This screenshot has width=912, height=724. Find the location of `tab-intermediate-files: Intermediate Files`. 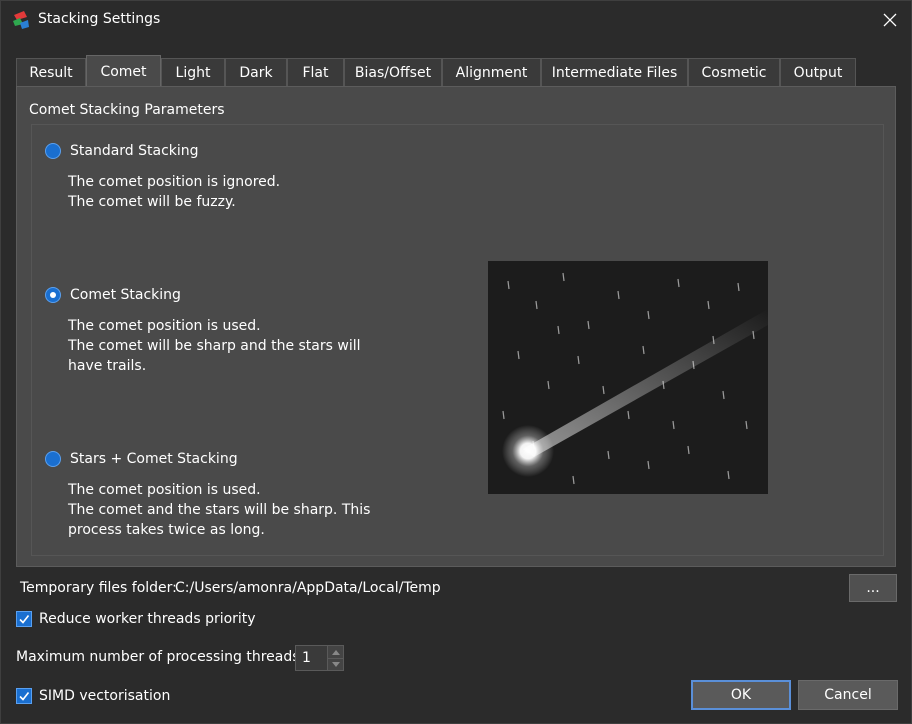

tab-intermediate-files: Intermediate Files is located at coordinates (614, 72).